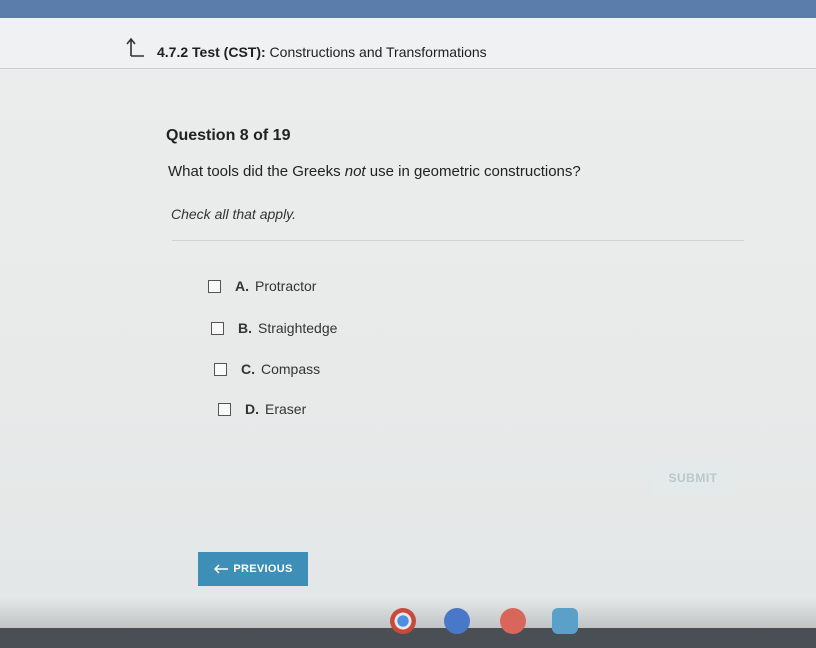 This screenshot has width=816, height=648. I want to click on option-b: B. Straightedge, so click(274, 328).